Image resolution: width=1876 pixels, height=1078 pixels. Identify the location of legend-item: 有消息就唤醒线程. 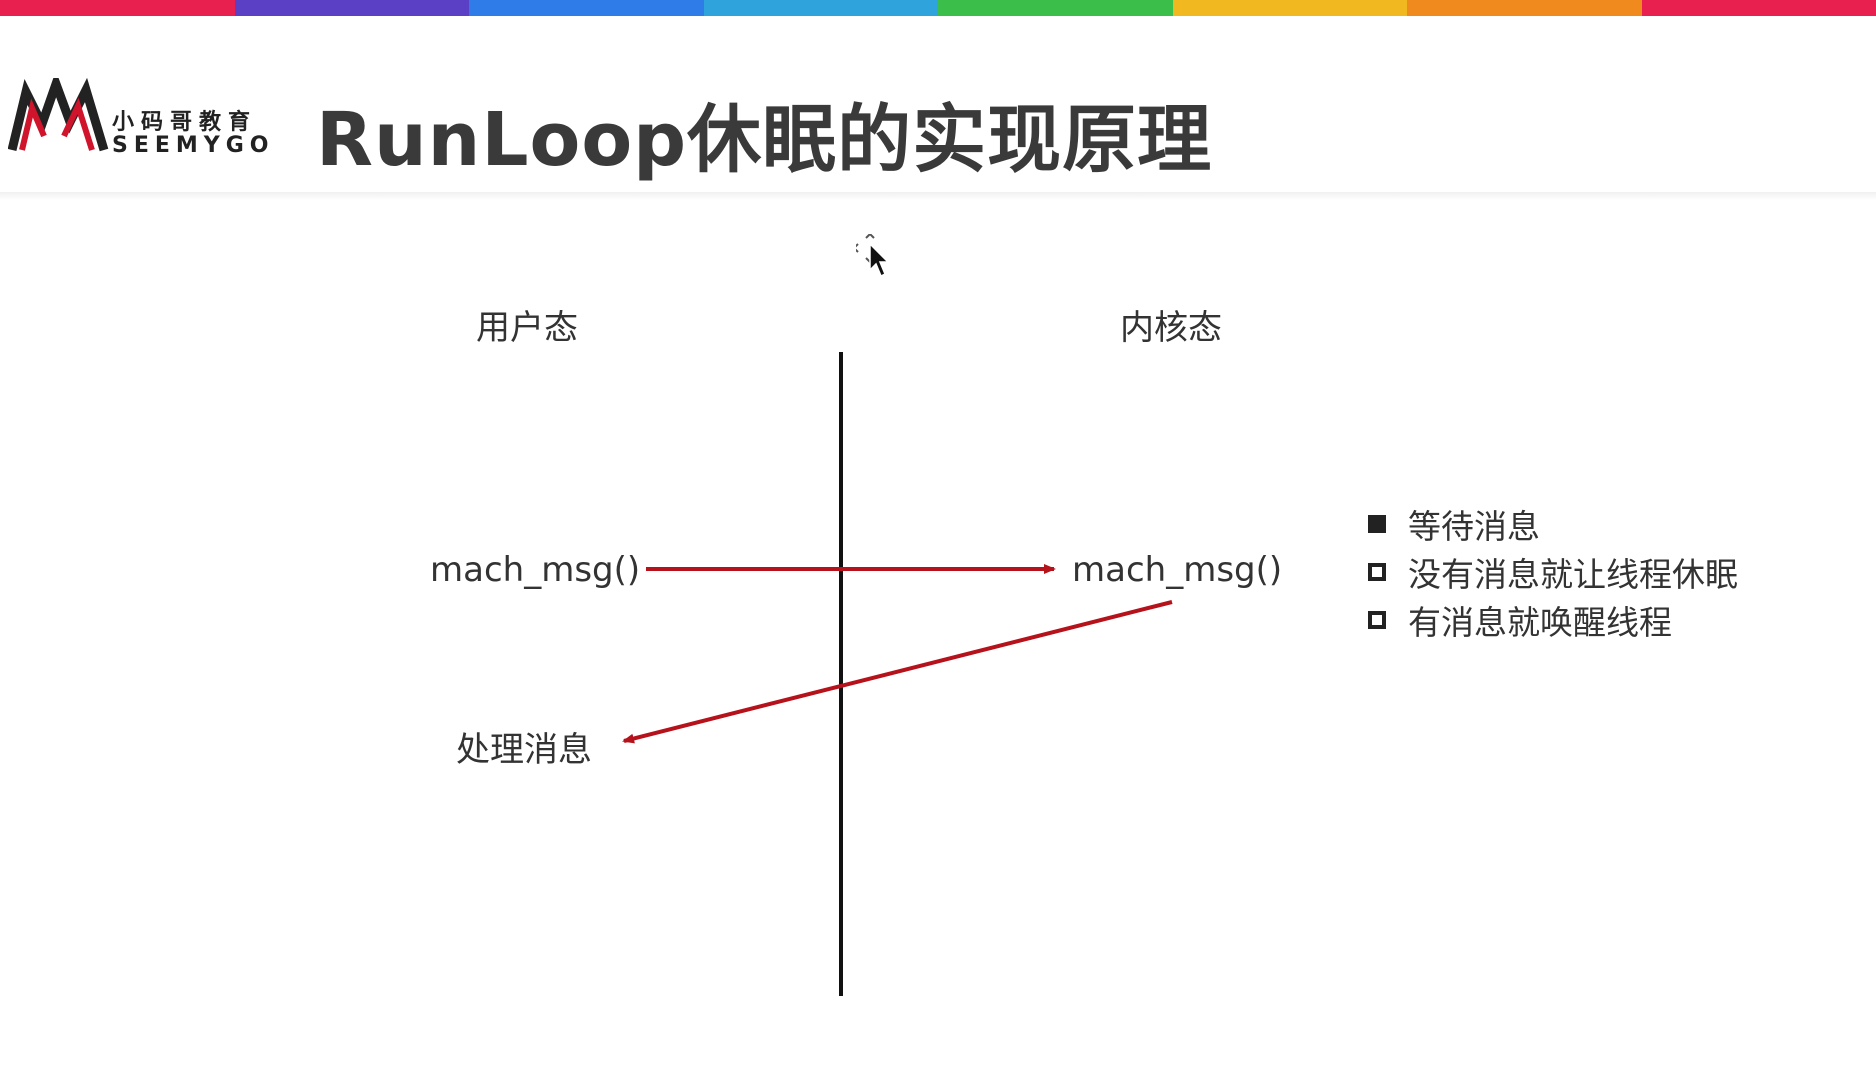
(1553, 620).